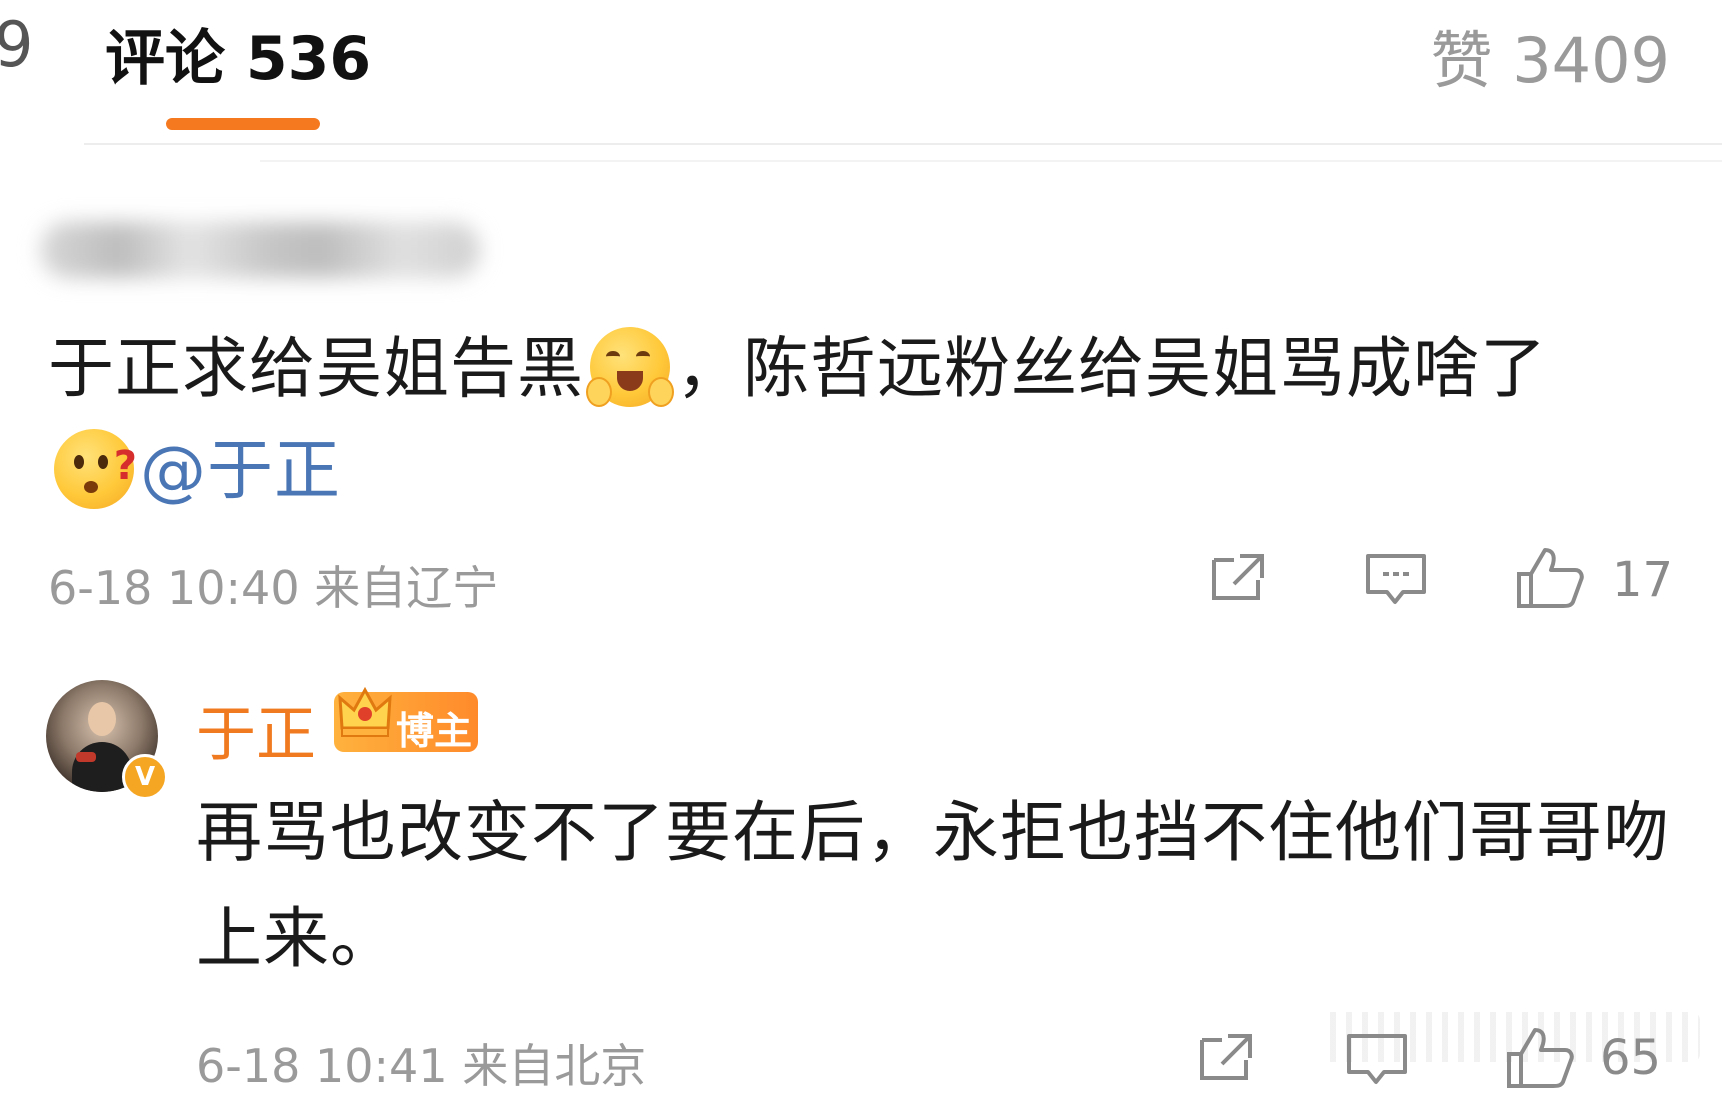 The image size is (1722, 1096). What do you see at coordinates (16, 44) in the screenshot?
I see `tab-previous-fragment: 9` at bounding box center [16, 44].